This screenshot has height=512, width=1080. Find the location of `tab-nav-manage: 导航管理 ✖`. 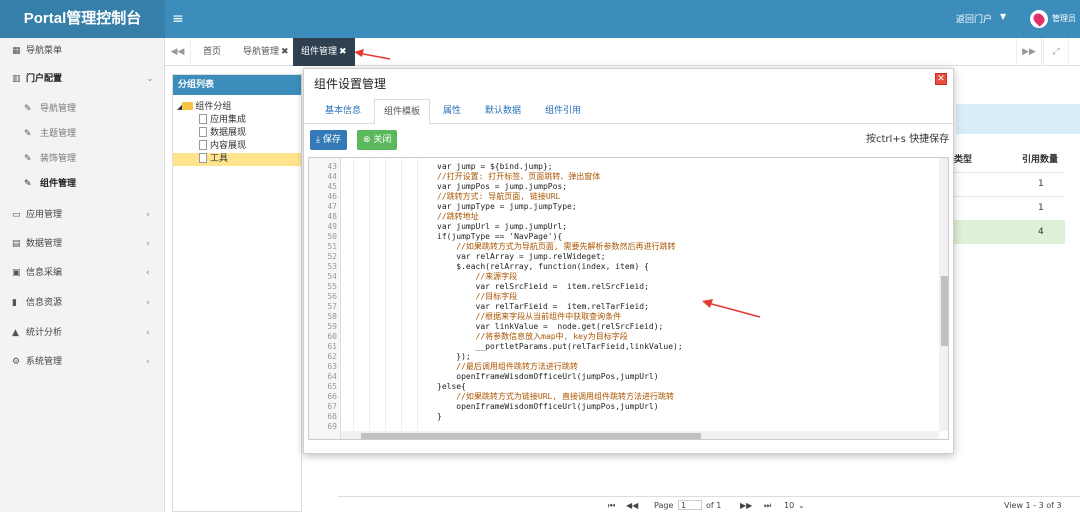

tab-nav-manage: 导航管理 ✖ is located at coordinates (266, 52).